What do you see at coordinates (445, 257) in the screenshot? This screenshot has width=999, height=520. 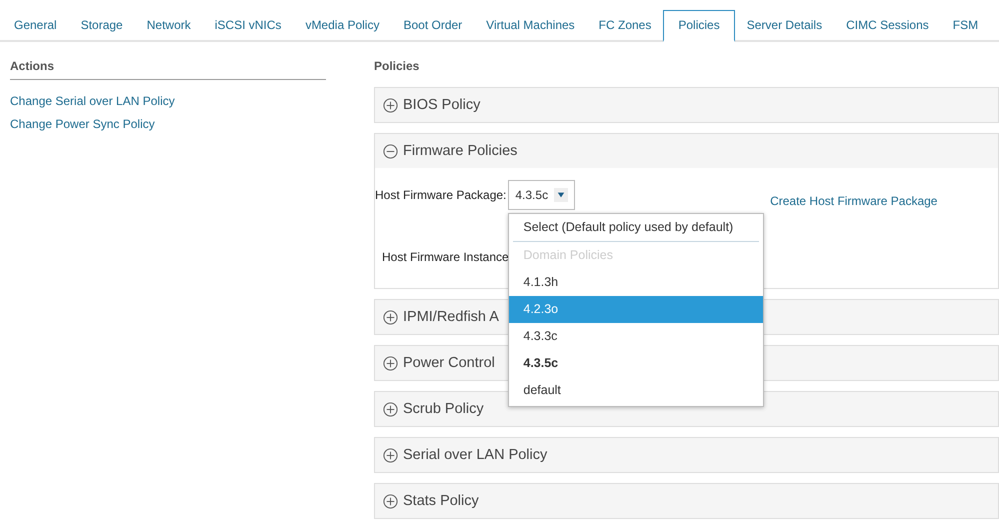 I see `field-label: Host Firmware Instance` at bounding box center [445, 257].